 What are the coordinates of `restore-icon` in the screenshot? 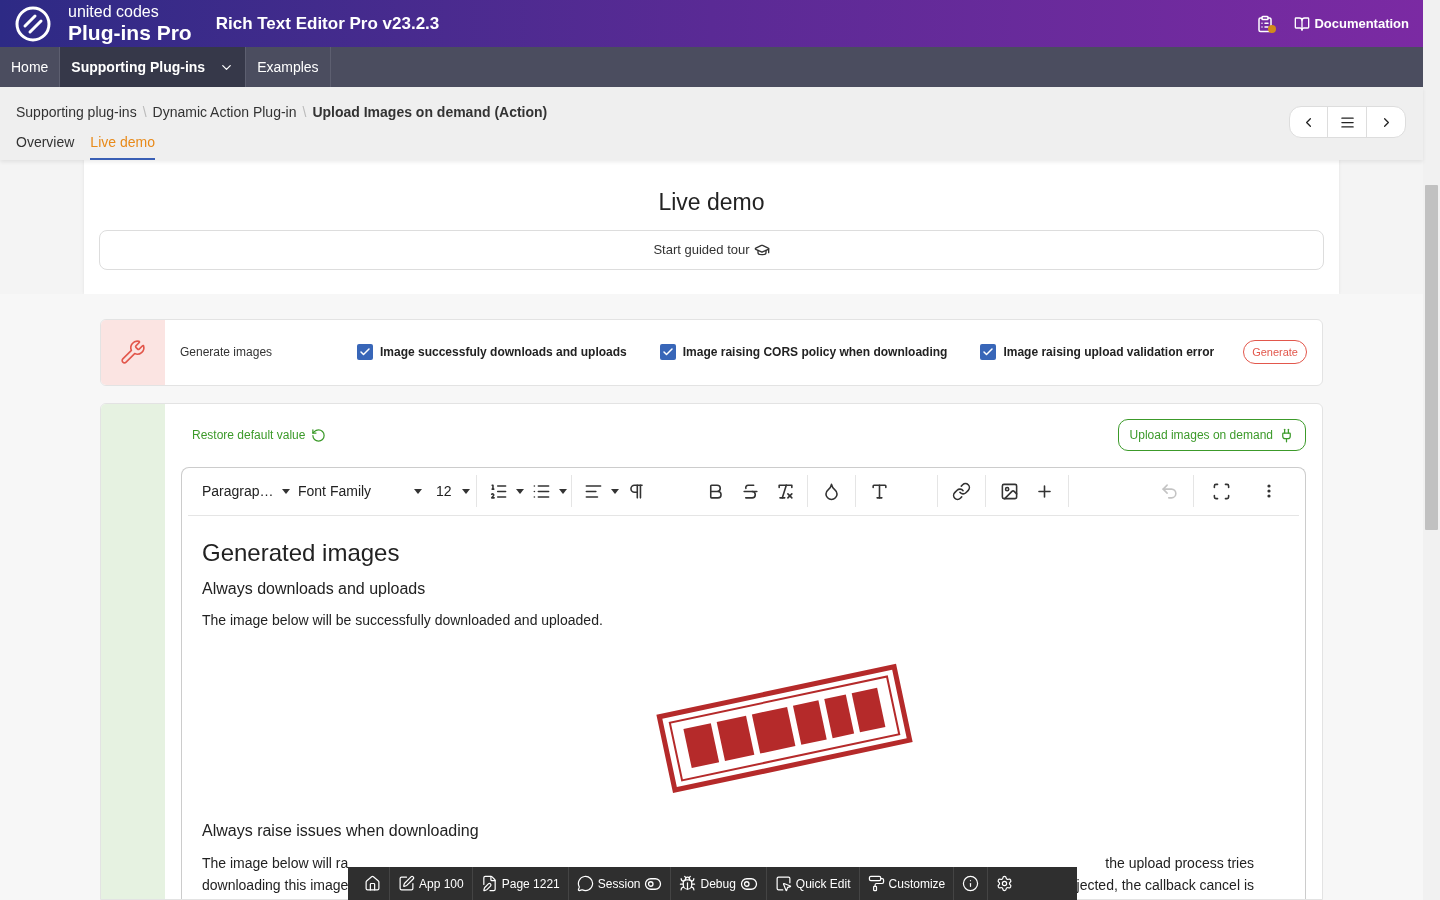 It's located at (319, 435).